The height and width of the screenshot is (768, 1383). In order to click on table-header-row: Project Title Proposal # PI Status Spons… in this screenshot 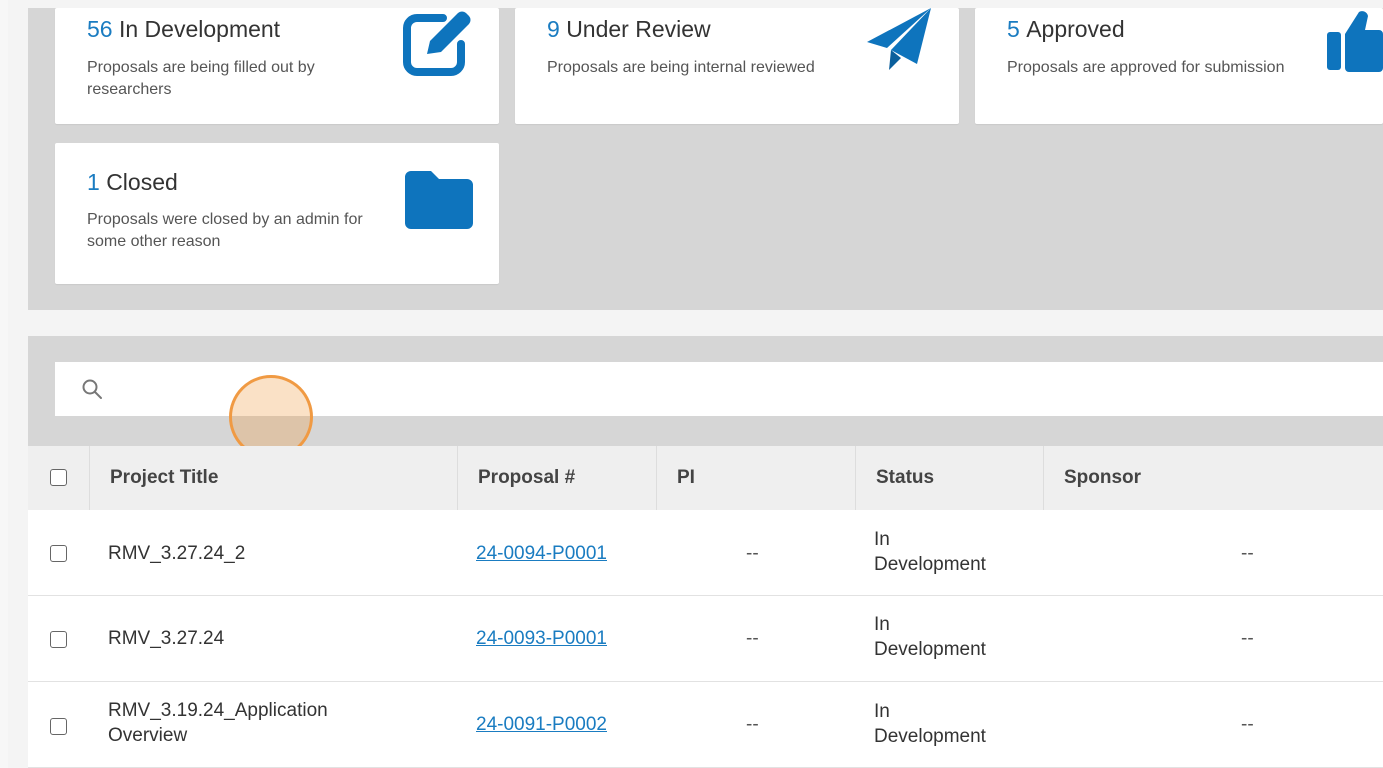, I will do `click(705, 478)`.